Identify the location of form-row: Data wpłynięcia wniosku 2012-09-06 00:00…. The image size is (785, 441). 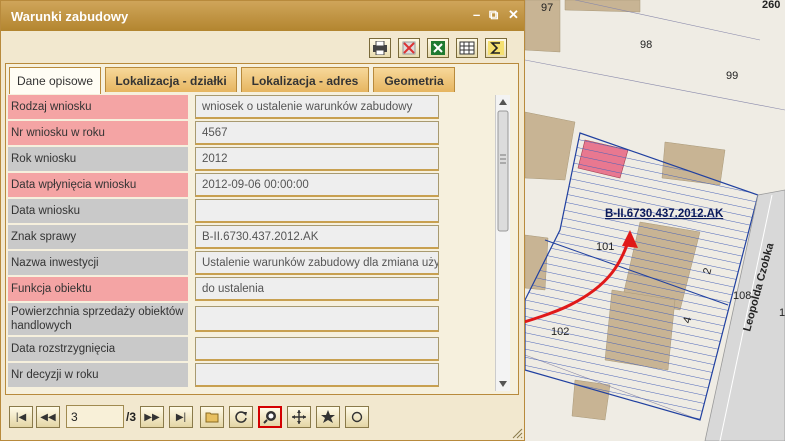
(250, 186).